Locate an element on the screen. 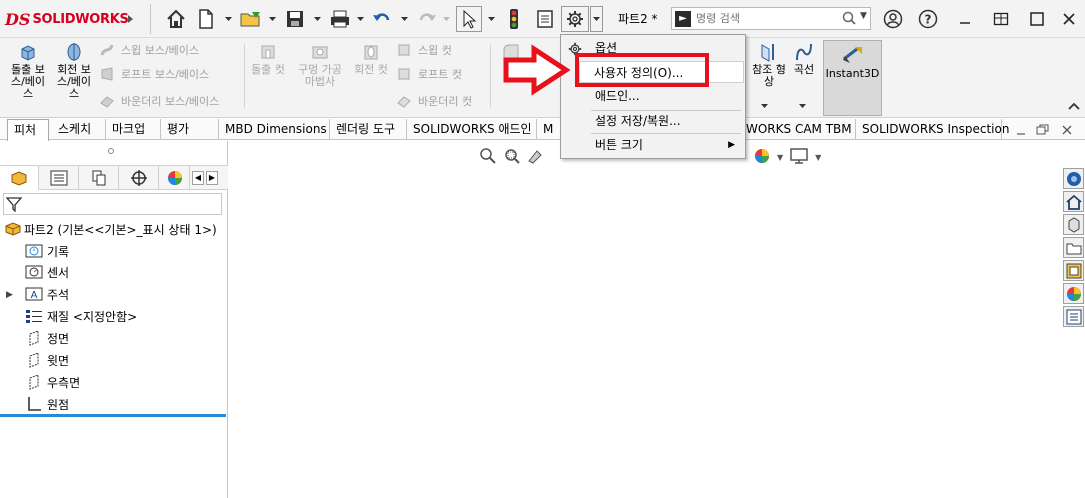 The height and width of the screenshot is (498, 1085). document-restore-icon is located at coordinates (1043, 131).